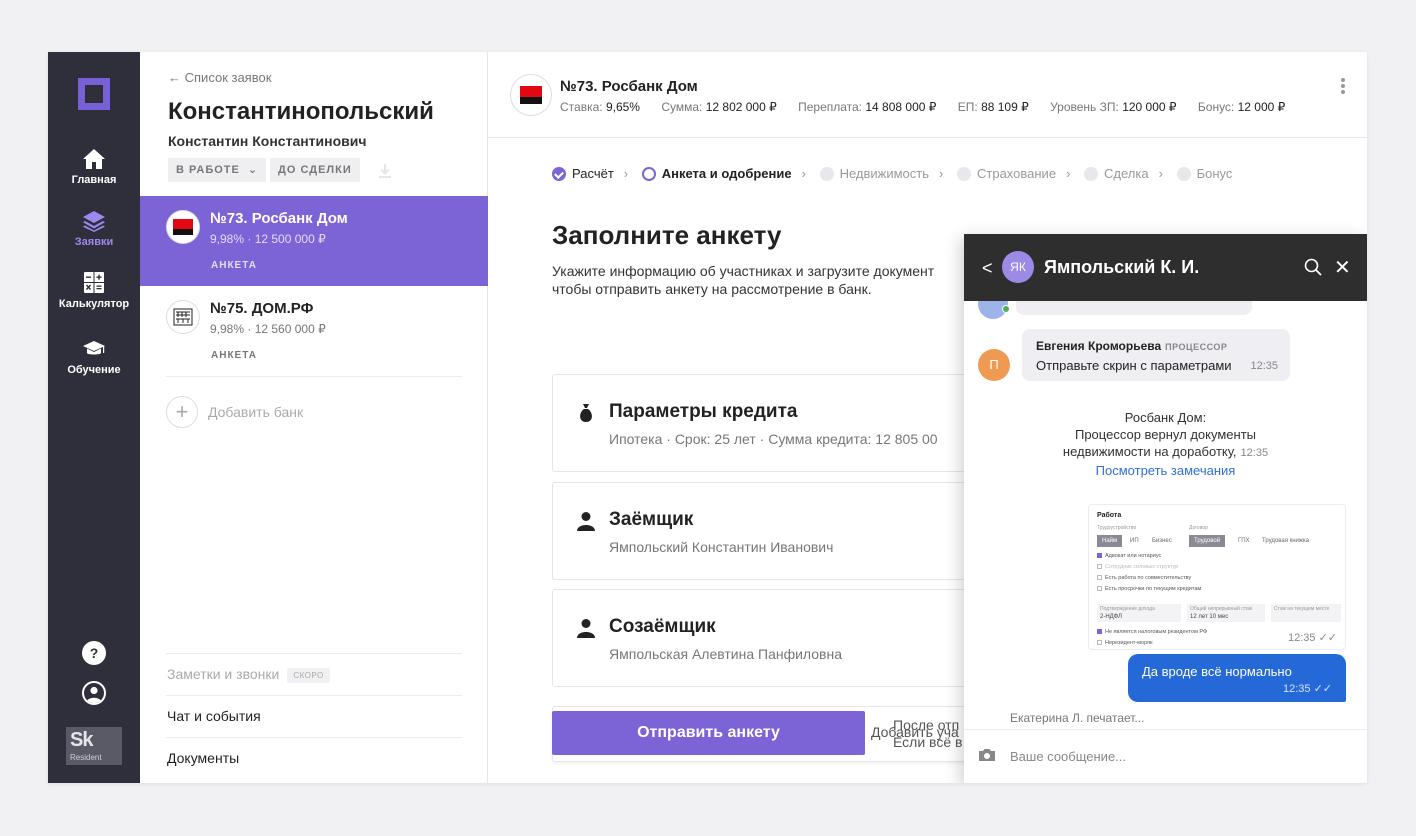 This screenshot has width=1416, height=836. I want to click on step-calculation: Расчёт, so click(583, 173).